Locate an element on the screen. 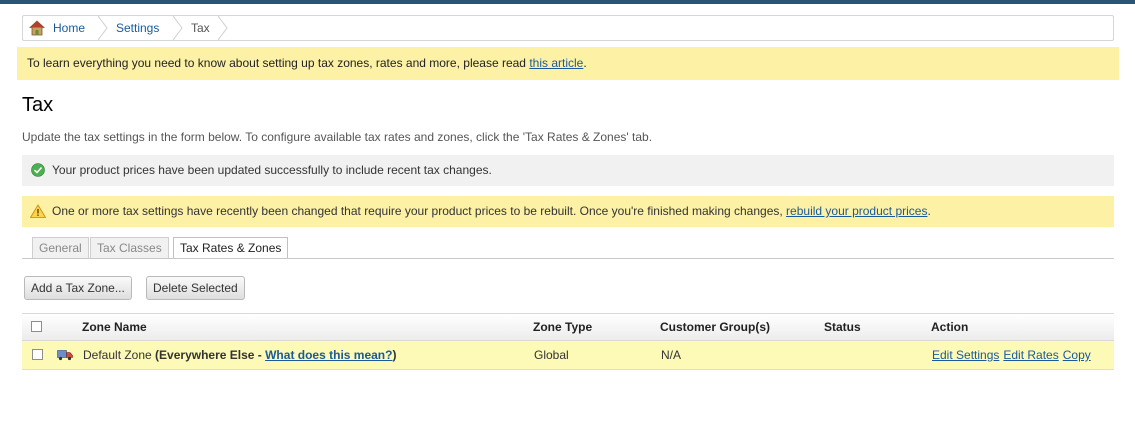  select-all-checkbox is located at coordinates (36, 326).